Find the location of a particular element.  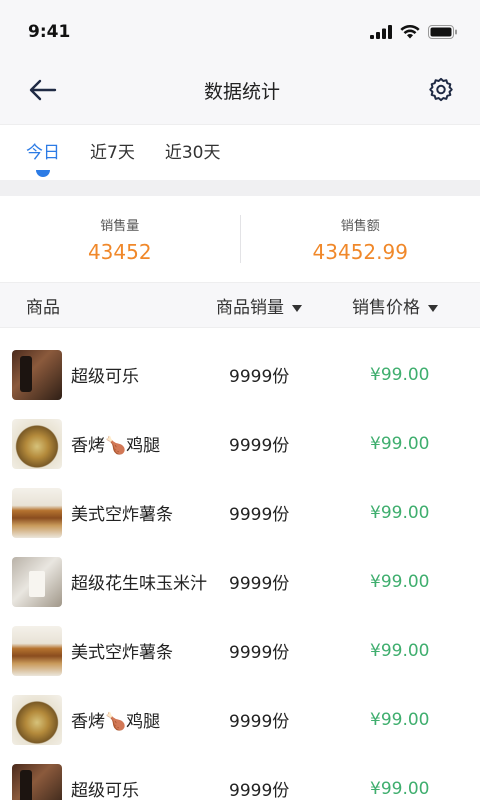

section-divider is located at coordinates (240, 188).